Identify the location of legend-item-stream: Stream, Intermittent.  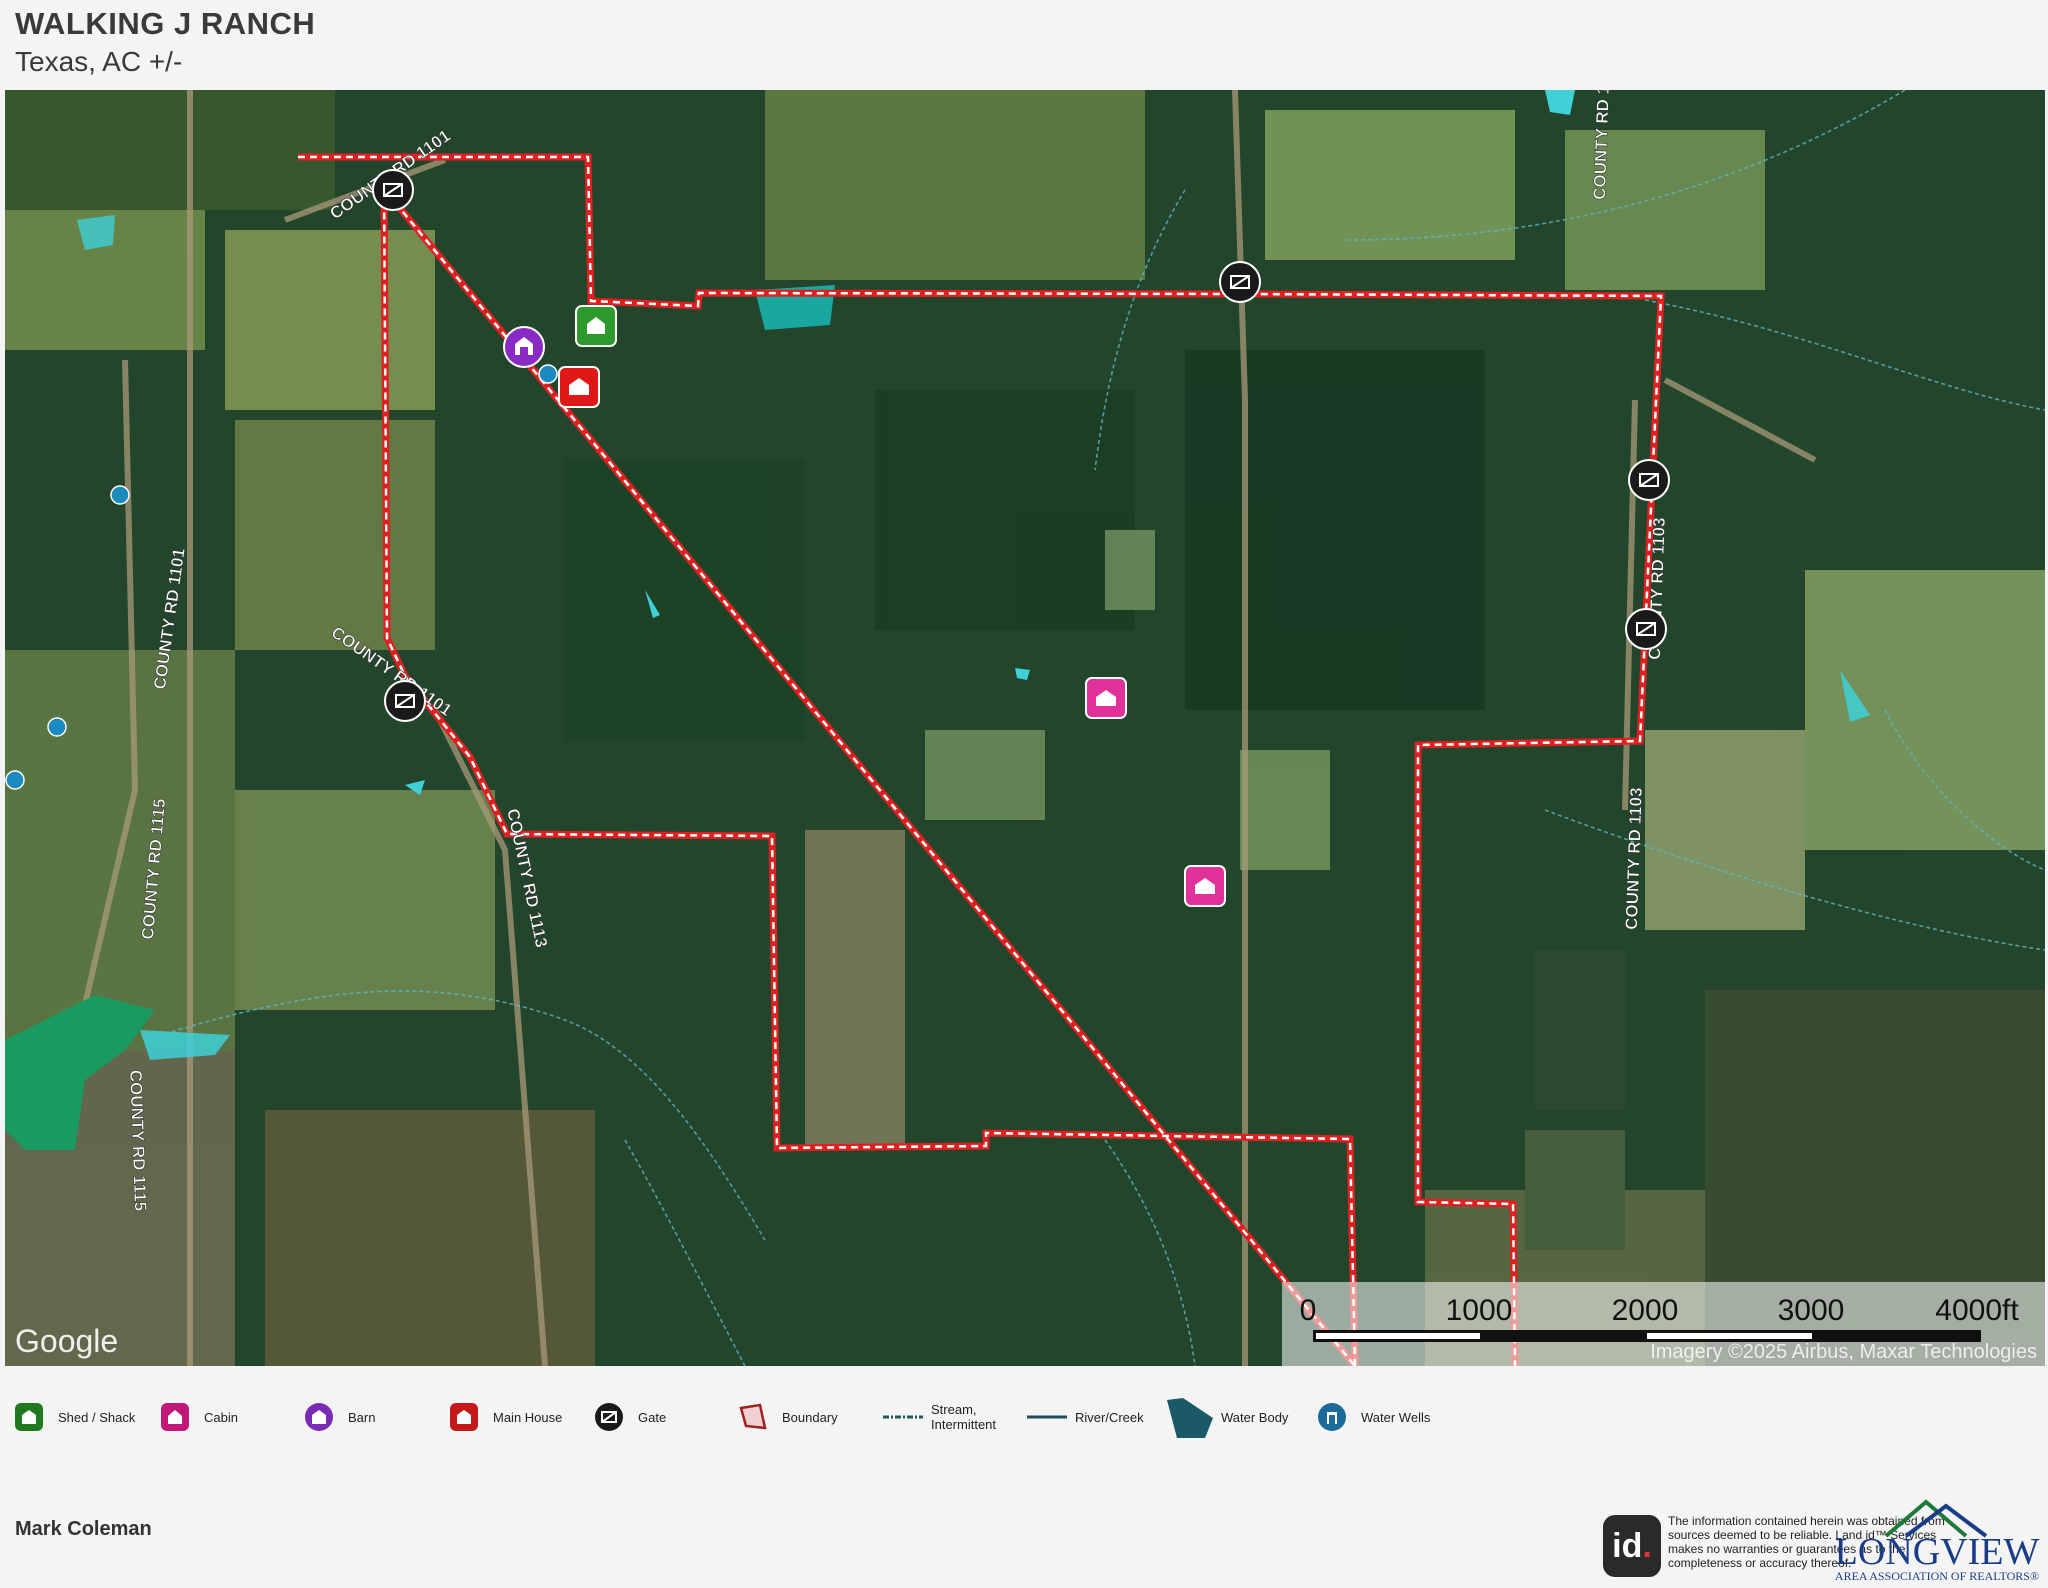
(939, 1417).